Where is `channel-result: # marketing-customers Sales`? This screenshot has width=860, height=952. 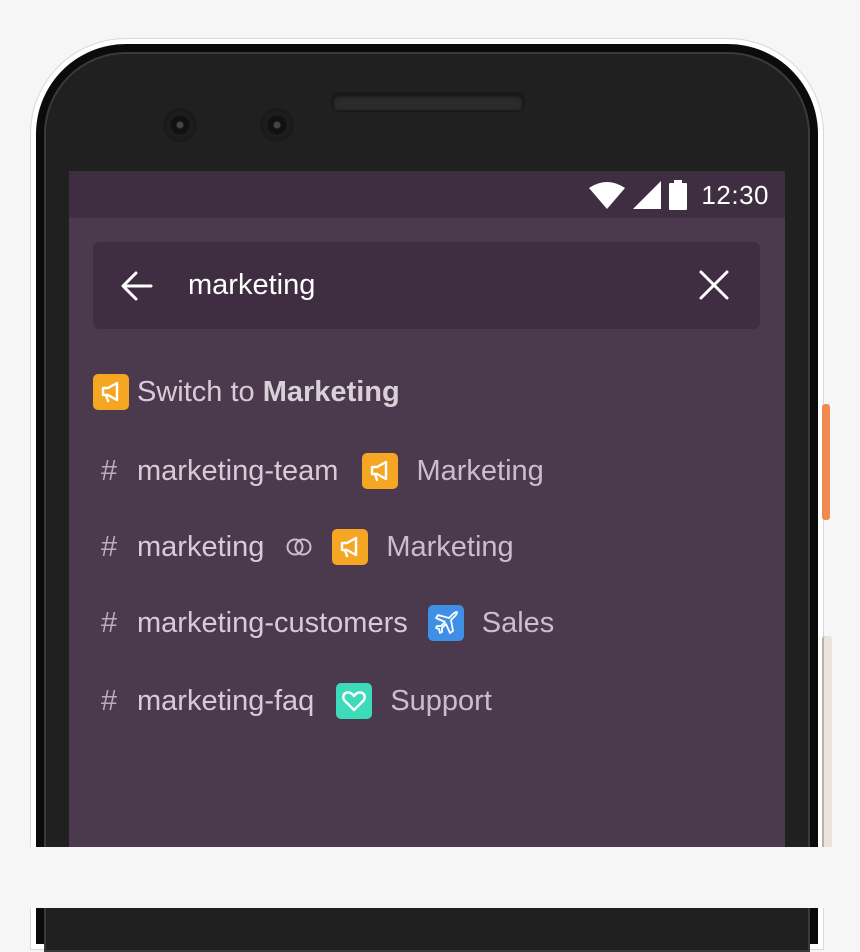 channel-result: # marketing-customers Sales is located at coordinates (323, 623).